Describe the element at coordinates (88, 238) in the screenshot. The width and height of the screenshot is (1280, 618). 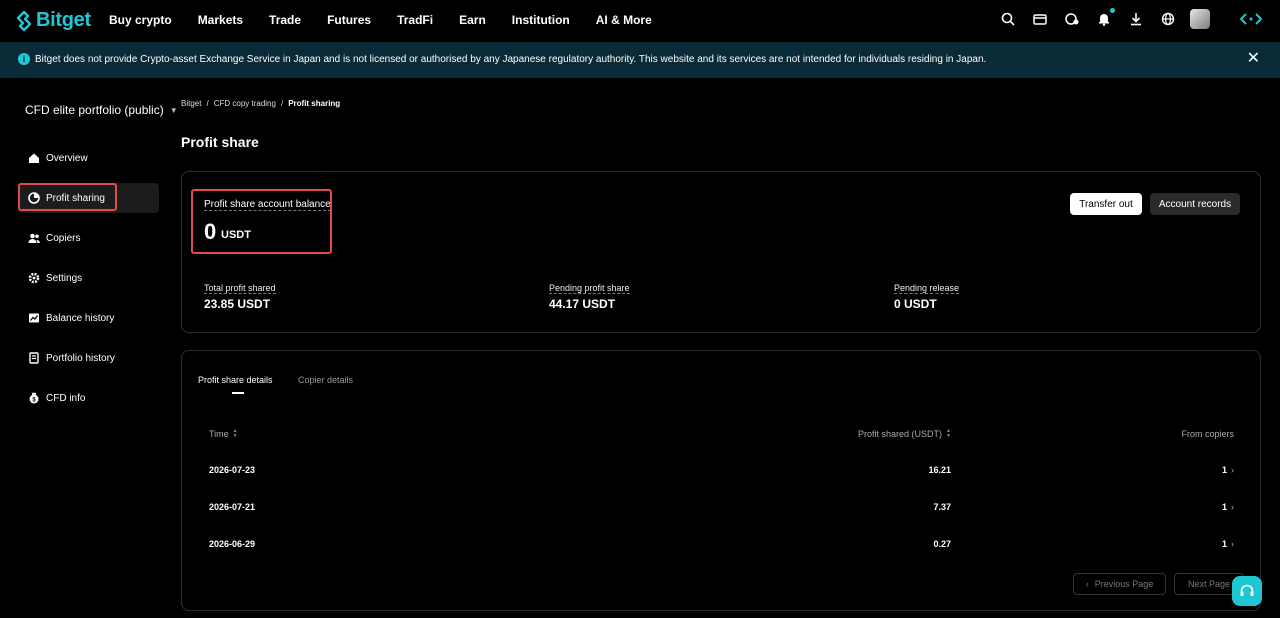
I see `sidebar-item-copiers: Copiers` at that location.